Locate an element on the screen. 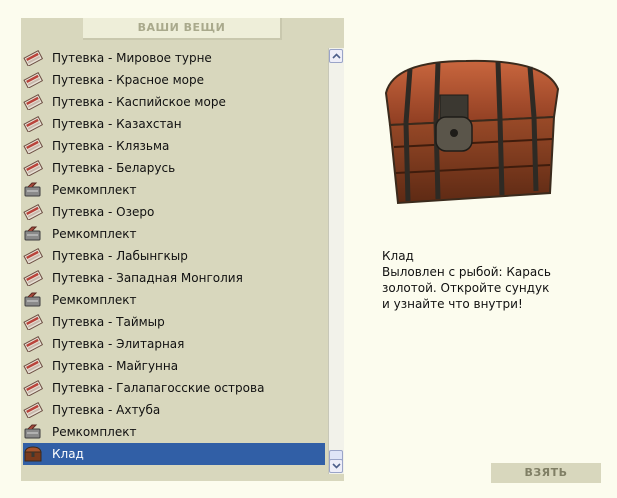  list-item: Путевка - Казахстан is located at coordinates (174, 124).